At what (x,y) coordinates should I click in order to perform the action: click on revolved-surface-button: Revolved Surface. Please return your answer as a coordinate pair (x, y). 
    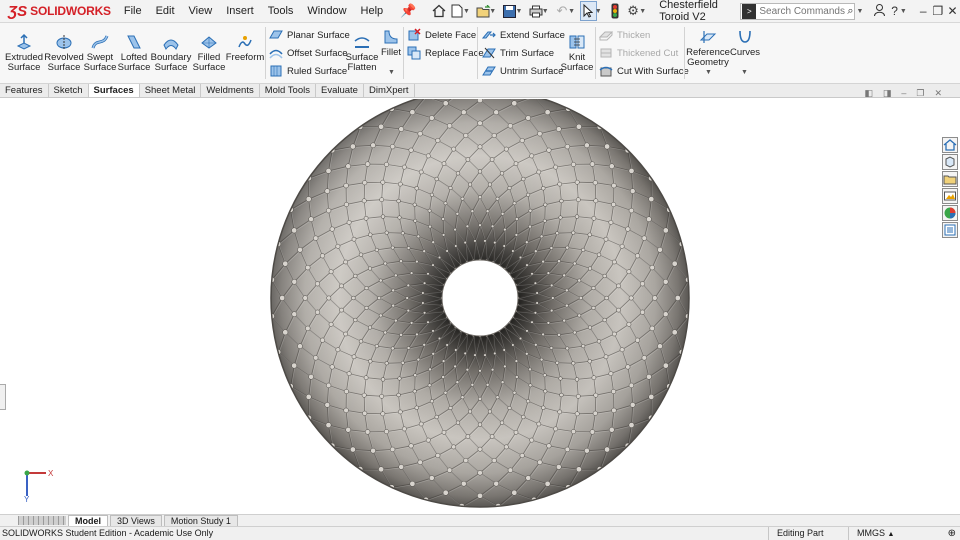
    Looking at the image, I should click on (64, 53).